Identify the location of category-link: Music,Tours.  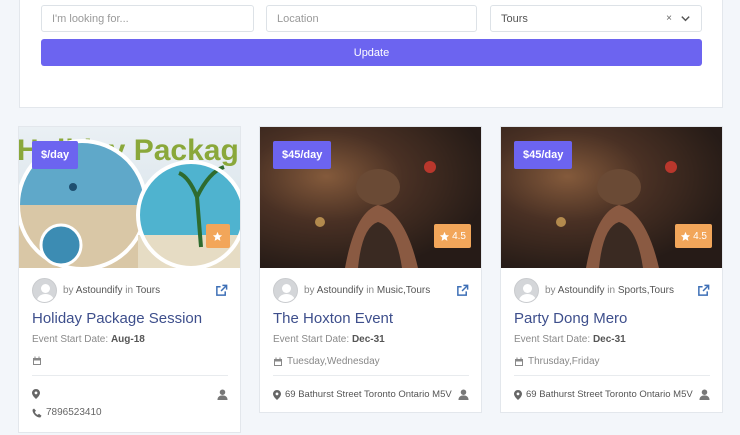
(403, 290).